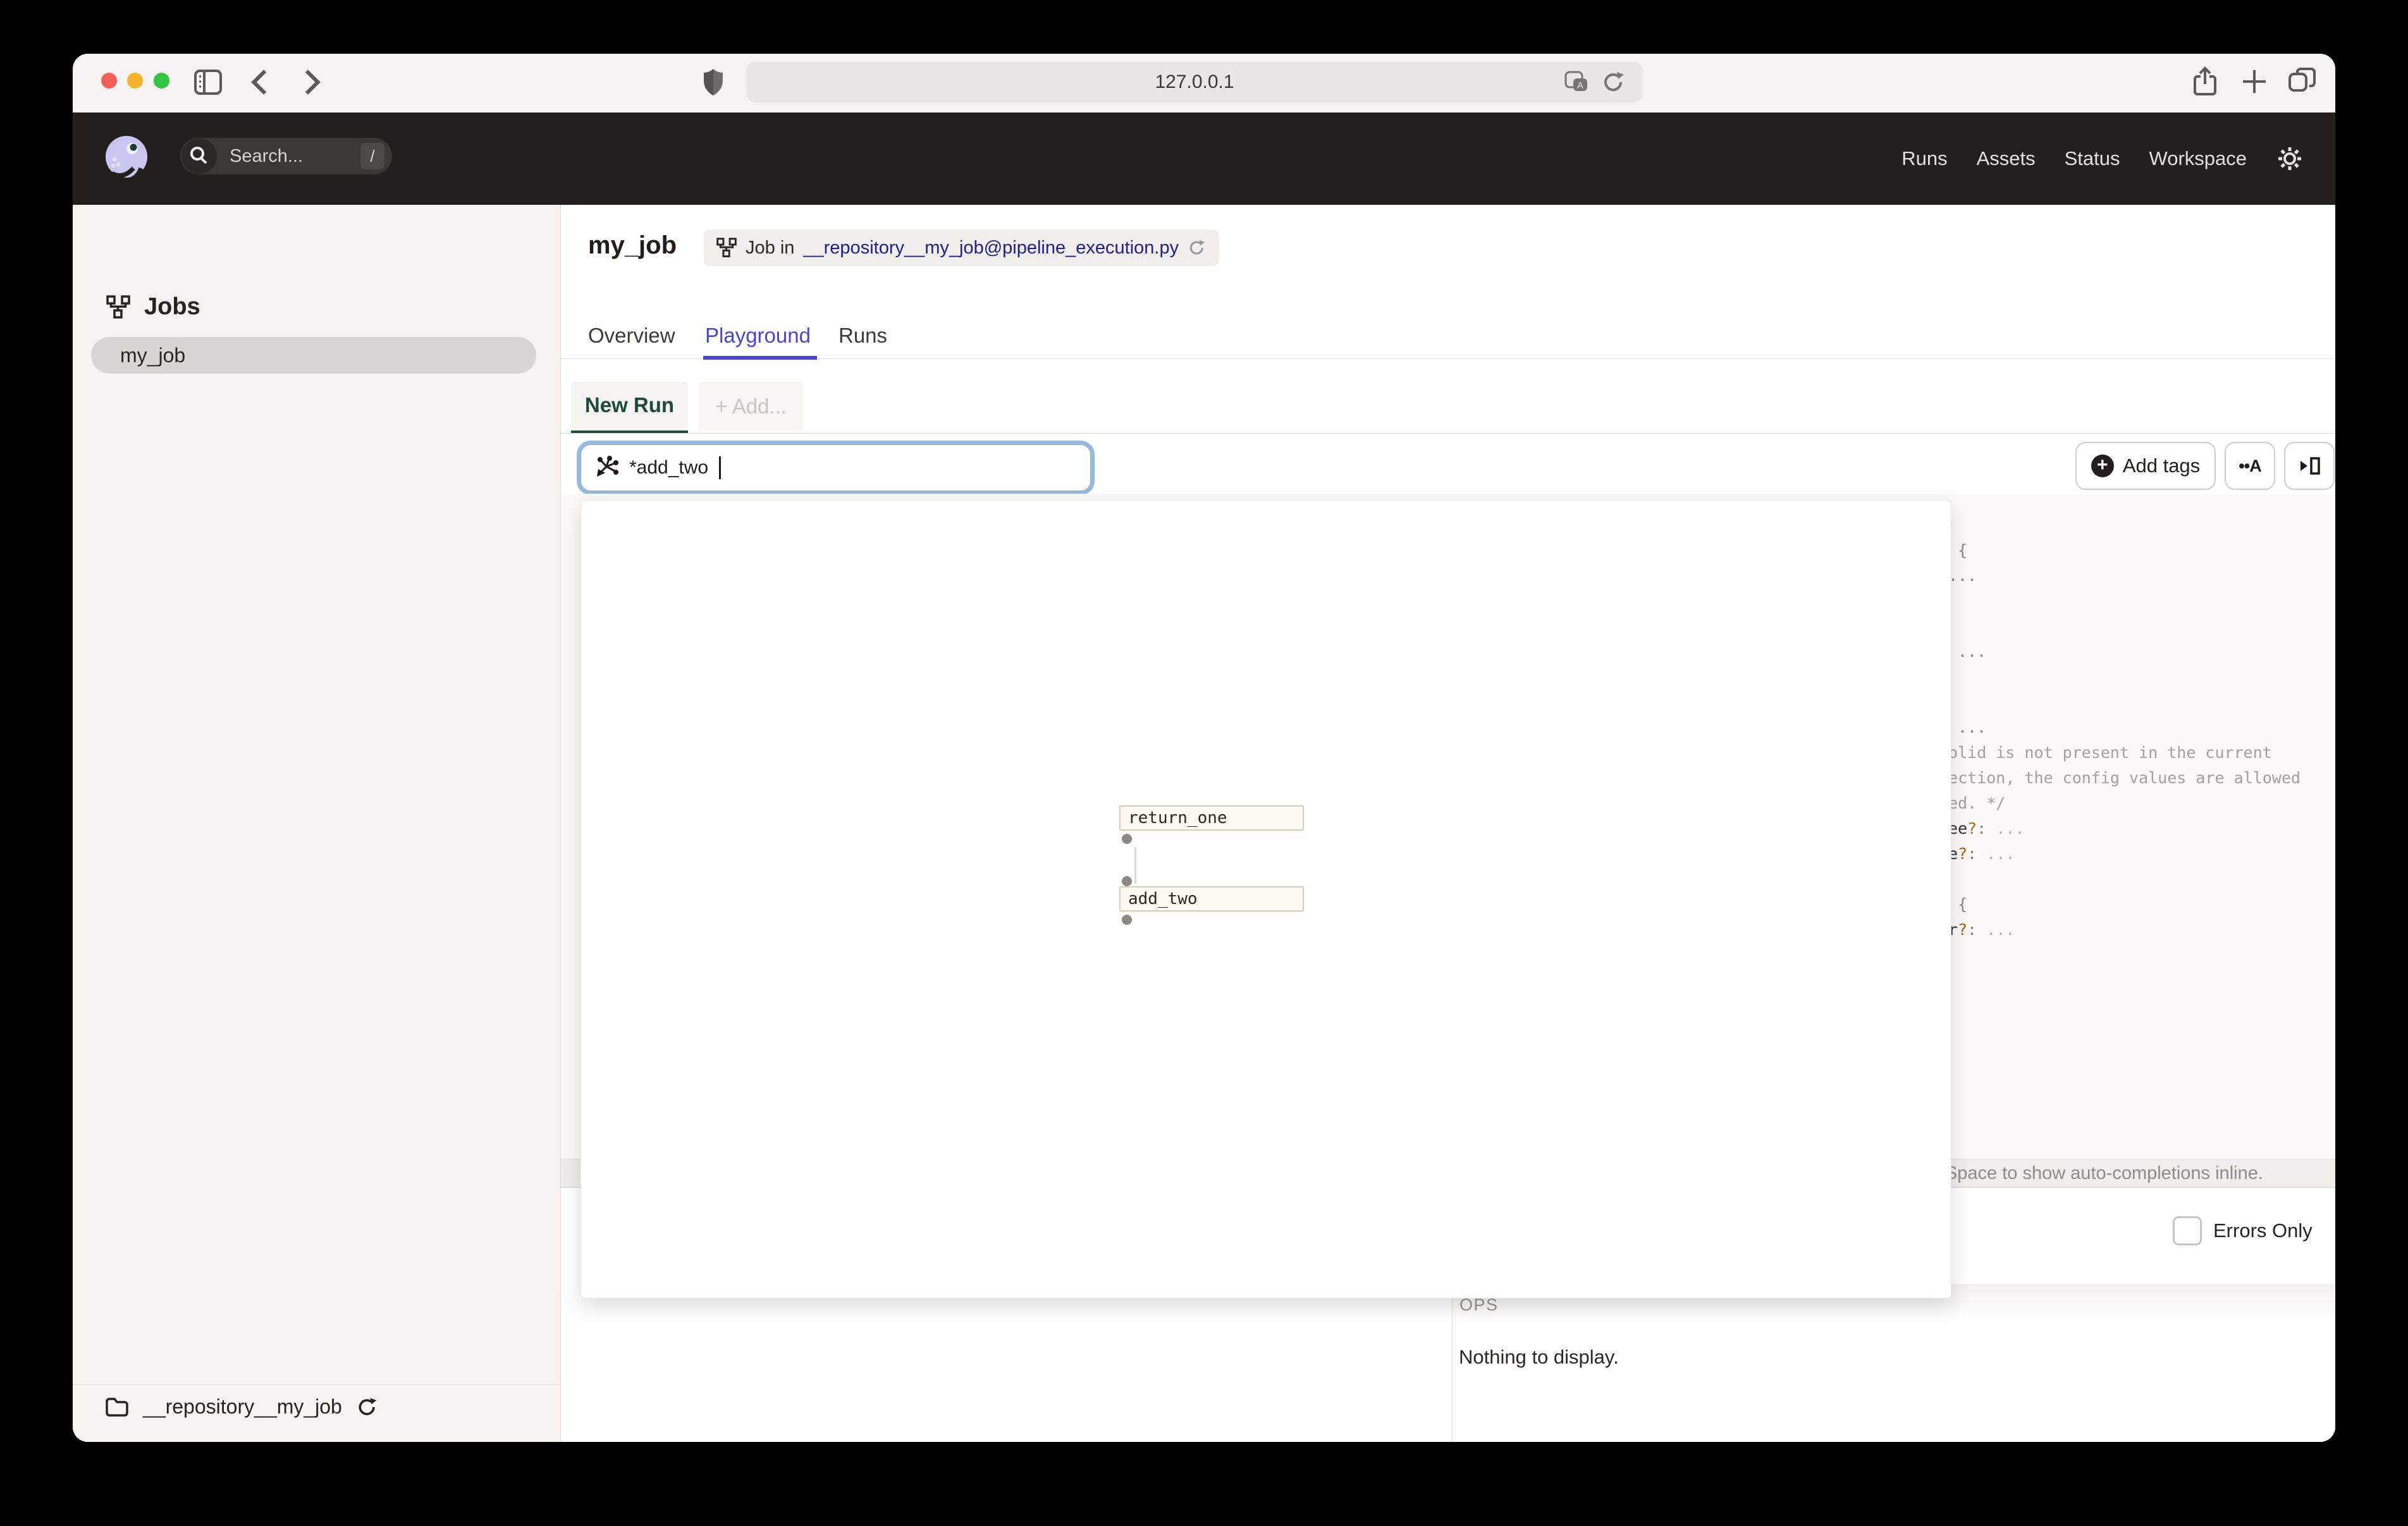 The width and height of the screenshot is (2408, 1526). I want to click on back-icon, so click(263, 82).